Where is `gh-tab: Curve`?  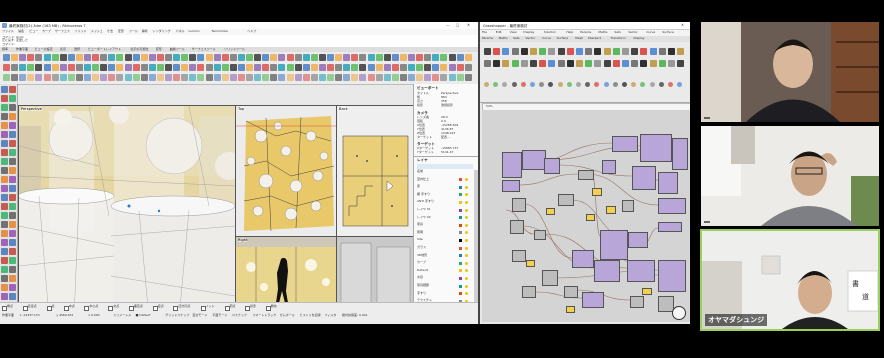
gh-tab: Curve is located at coordinates (546, 38).